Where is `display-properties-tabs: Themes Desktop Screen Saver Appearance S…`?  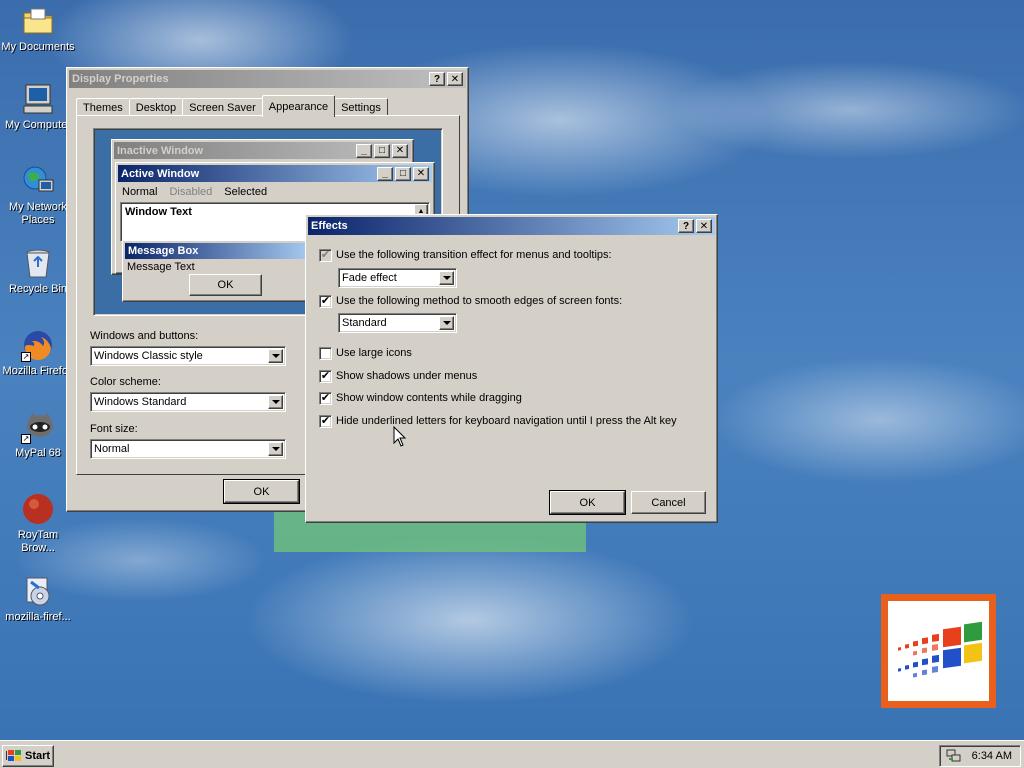
display-properties-tabs: Themes Desktop Screen Saver Appearance S… is located at coordinates (232, 106).